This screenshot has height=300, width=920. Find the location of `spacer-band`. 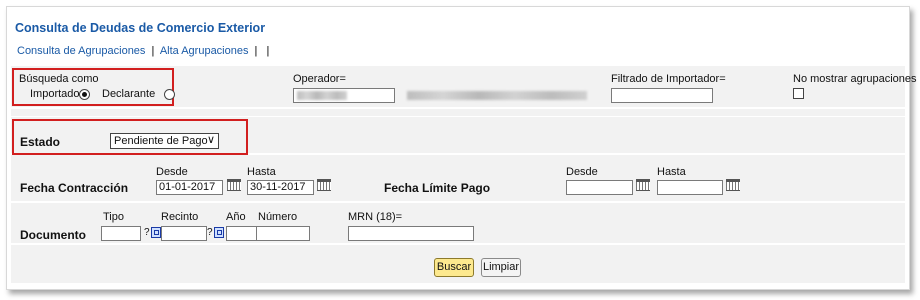

spacer-band is located at coordinates (458, 112).